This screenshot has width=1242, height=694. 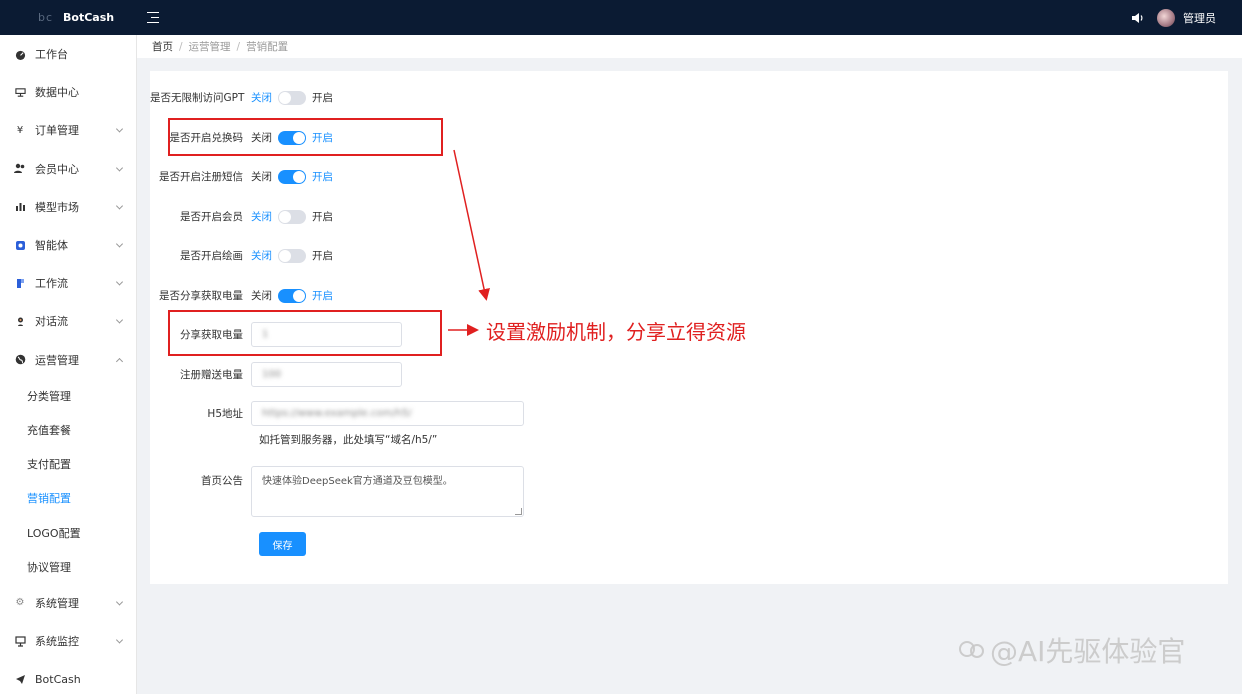 What do you see at coordinates (1199, 18) in the screenshot?
I see `admin-name: 管理员` at bounding box center [1199, 18].